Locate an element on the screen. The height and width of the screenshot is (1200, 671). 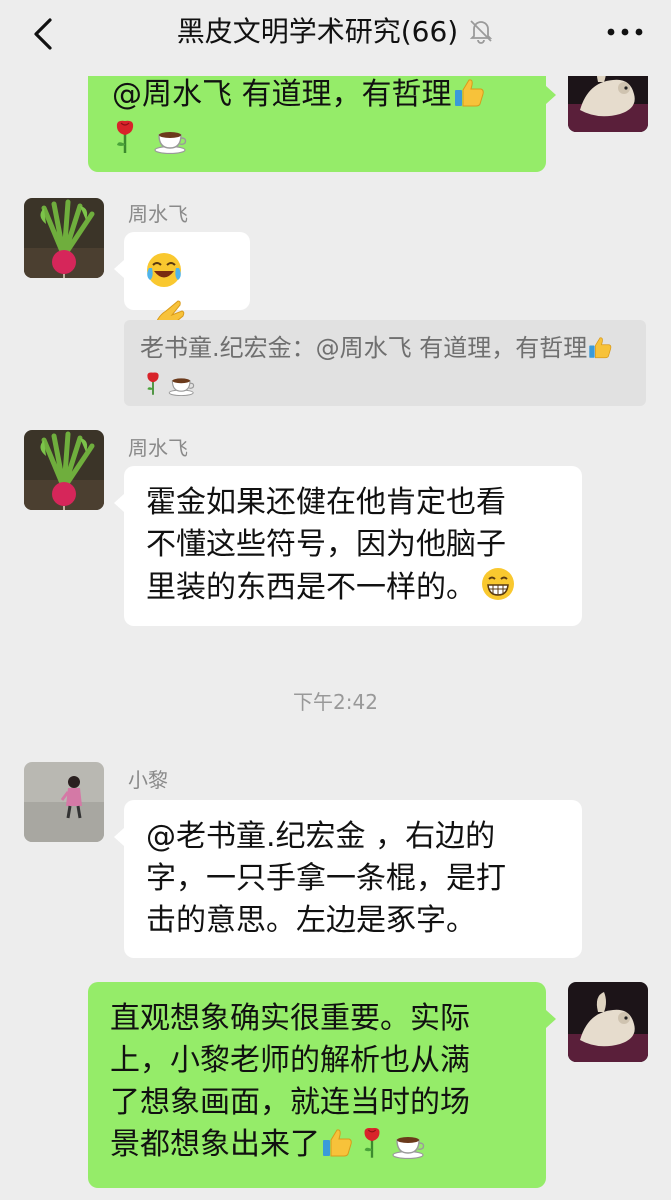
laughing-crying-icon is located at coordinates (164, 270).